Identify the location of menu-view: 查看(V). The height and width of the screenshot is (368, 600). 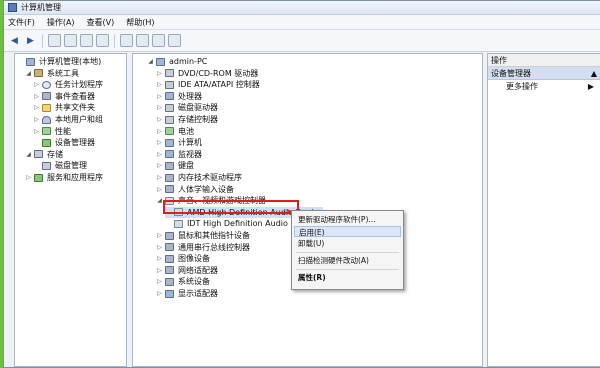
(101, 22).